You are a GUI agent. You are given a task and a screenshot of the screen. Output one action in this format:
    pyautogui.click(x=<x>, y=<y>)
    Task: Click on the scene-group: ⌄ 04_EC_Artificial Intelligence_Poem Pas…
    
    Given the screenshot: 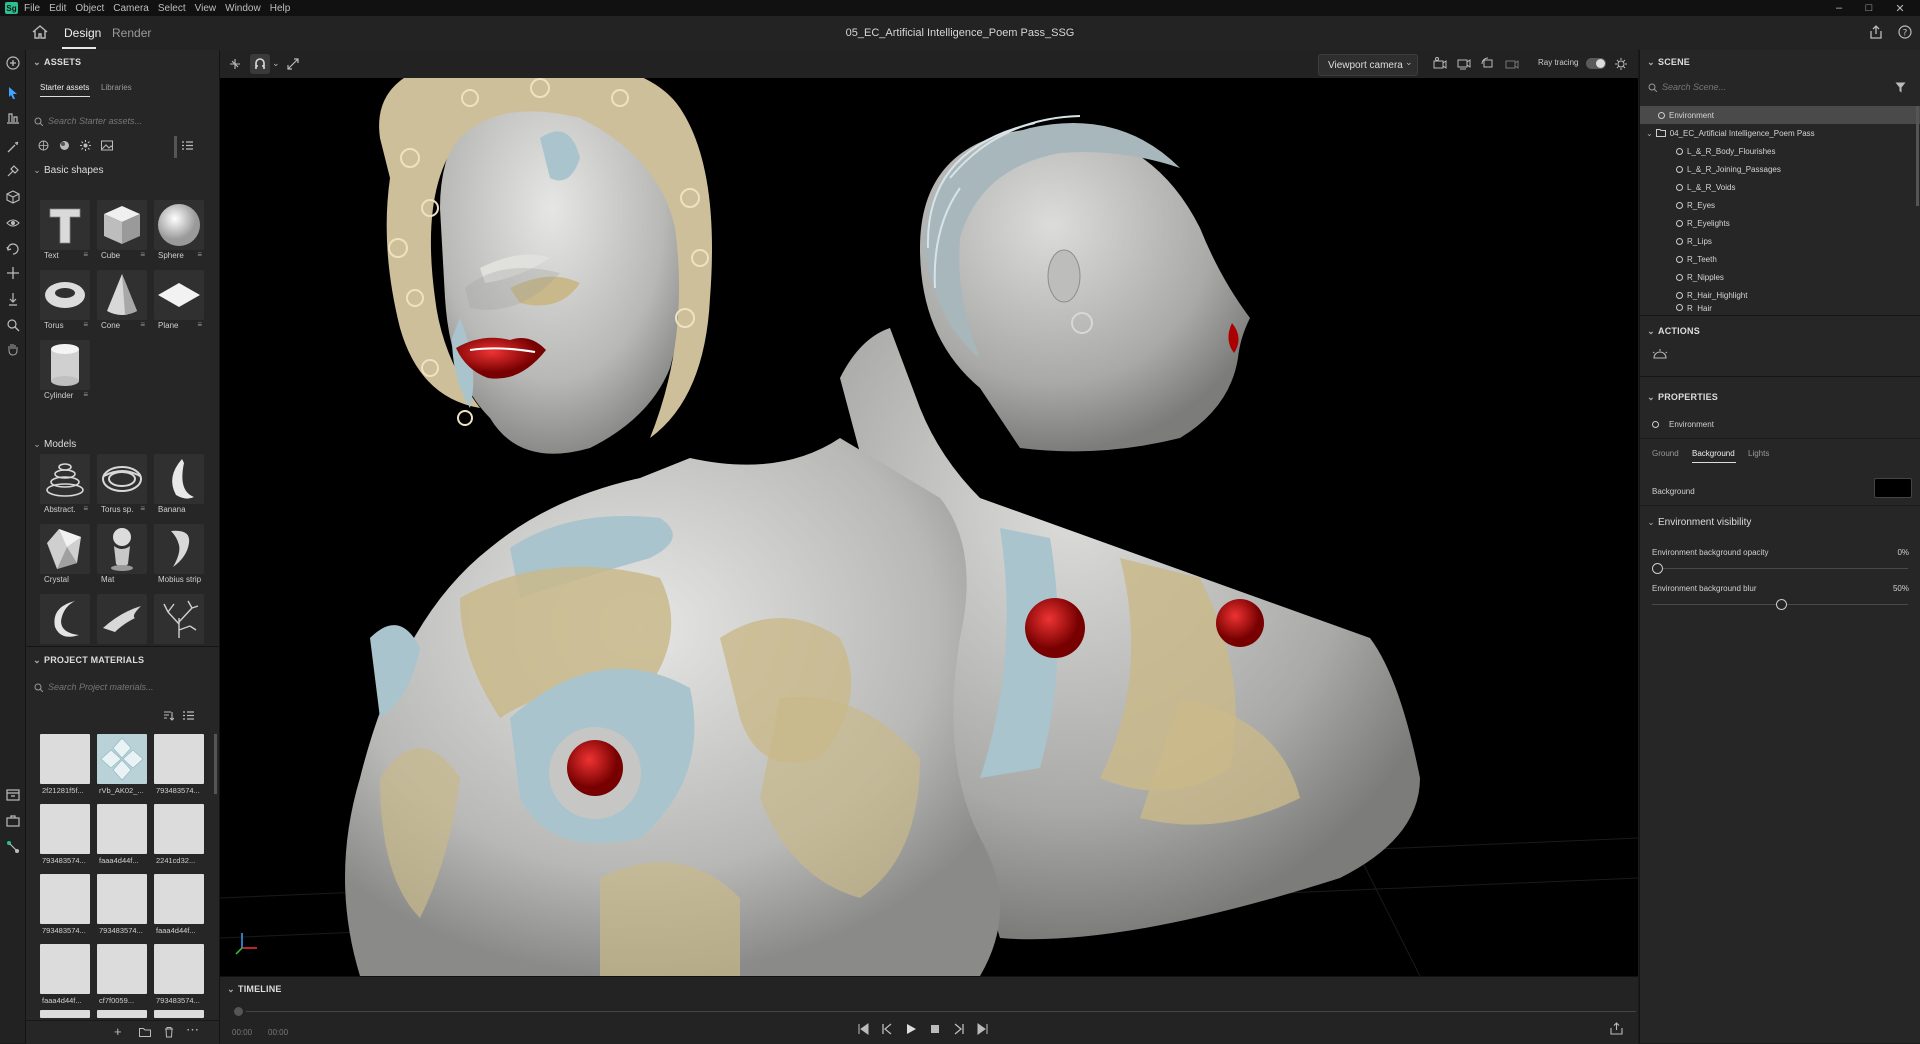 What is the action you would take?
    pyautogui.click(x=1780, y=133)
    